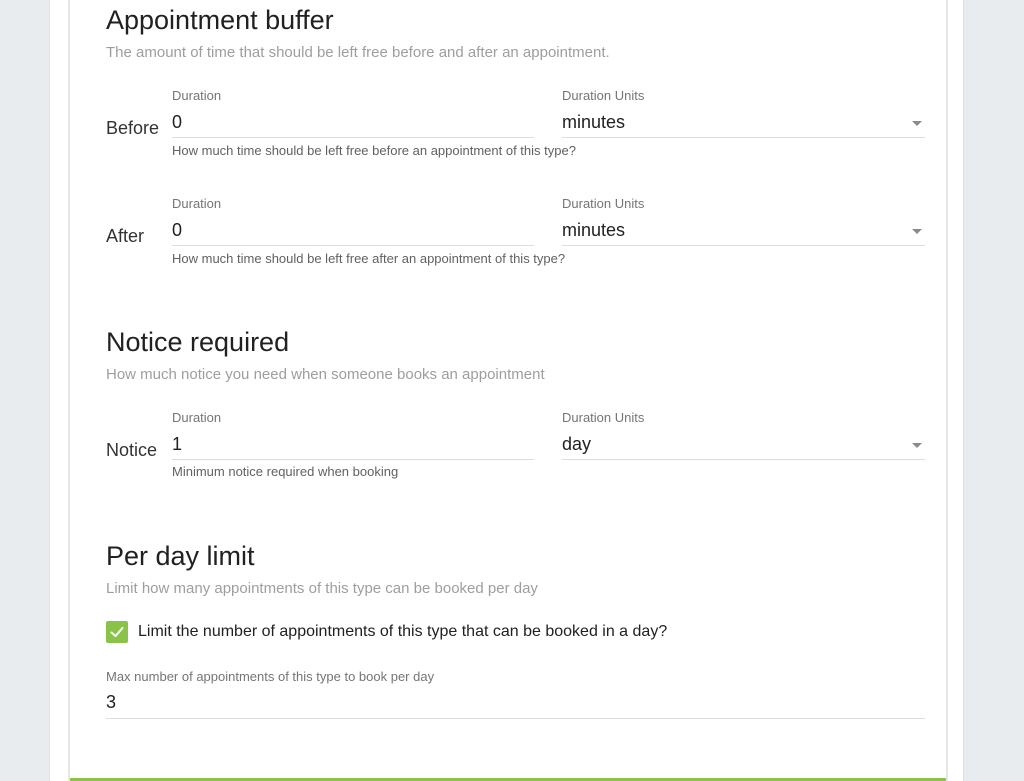 The width and height of the screenshot is (1024, 781). What do you see at coordinates (917, 123) in the screenshot?
I see `before-units-dropdown-icon` at bounding box center [917, 123].